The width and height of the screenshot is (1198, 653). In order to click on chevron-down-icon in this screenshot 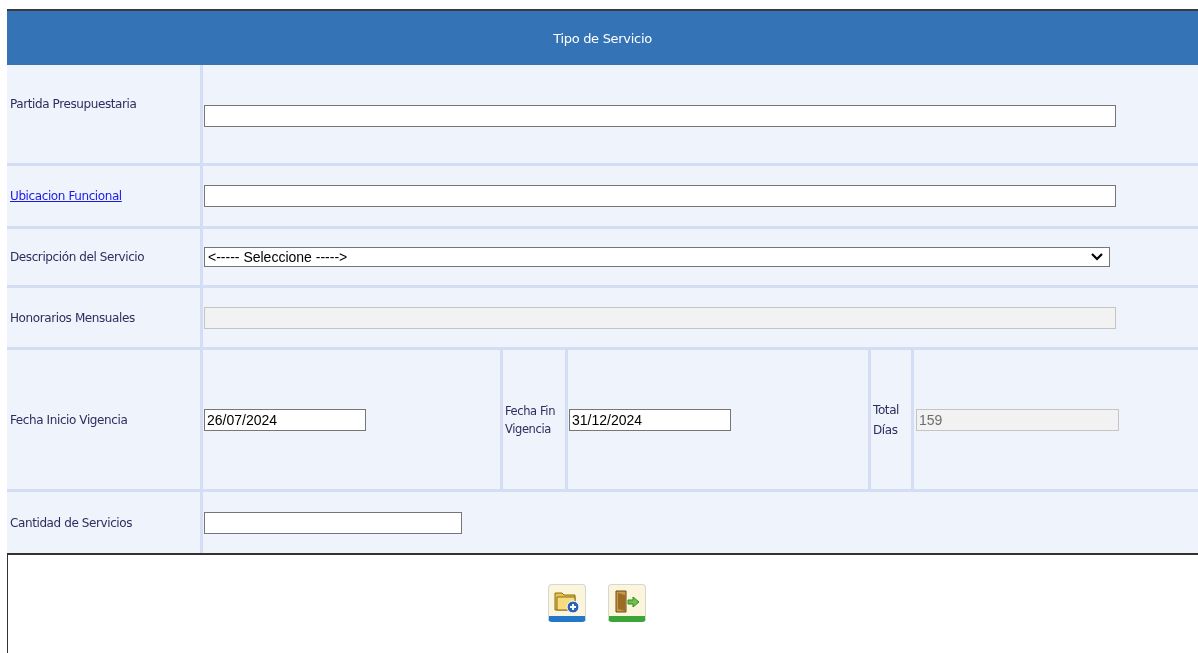, I will do `click(1097, 257)`.